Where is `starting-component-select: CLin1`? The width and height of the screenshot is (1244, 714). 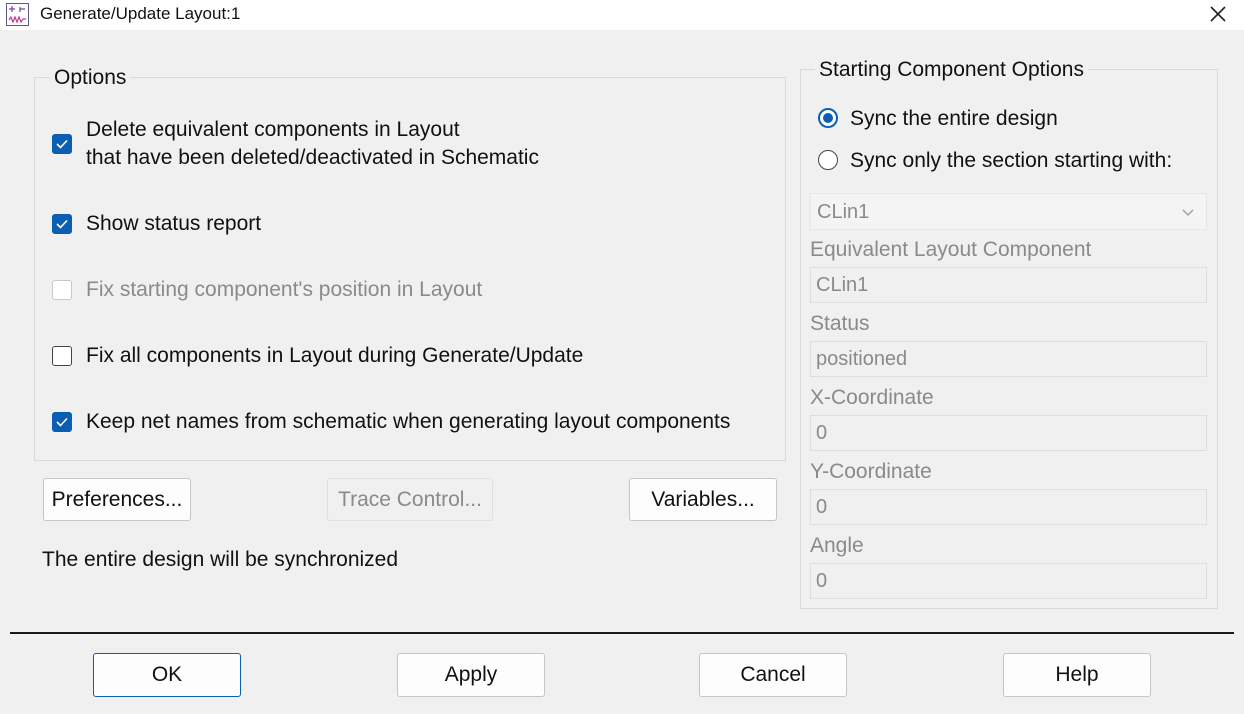
starting-component-select: CLin1 is located at coordinates (1008, 211).